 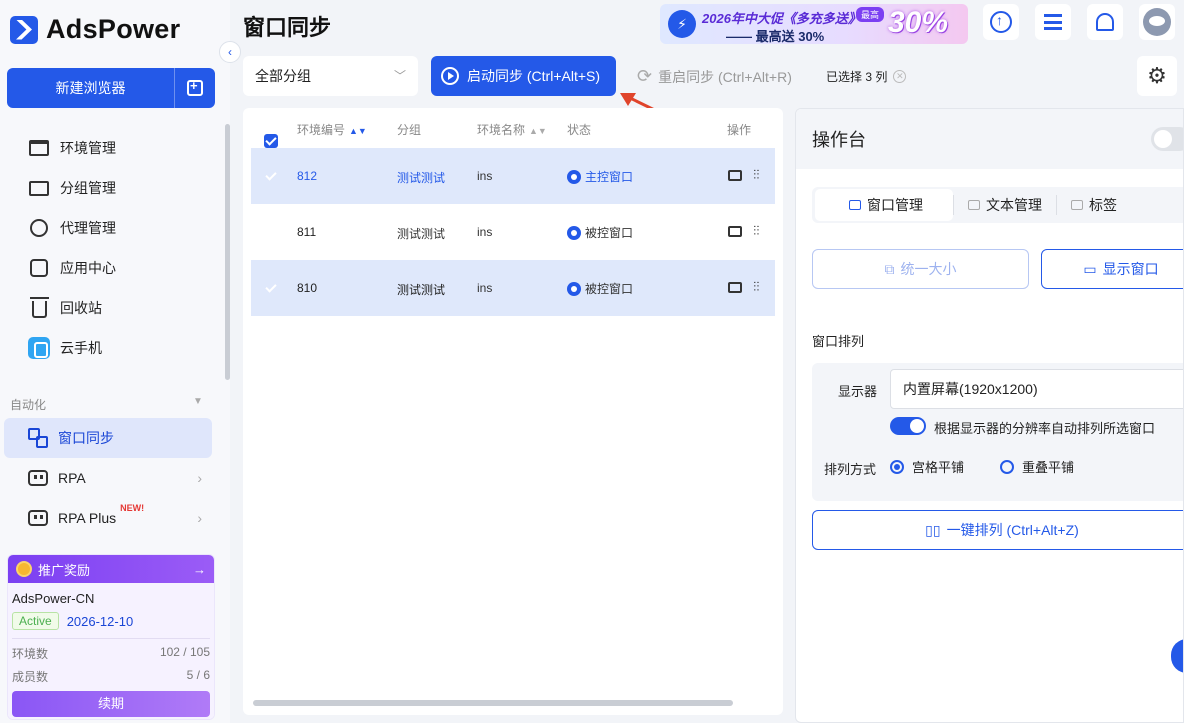 I want to click on select-all-checkbox, so click(x=271, y=141).